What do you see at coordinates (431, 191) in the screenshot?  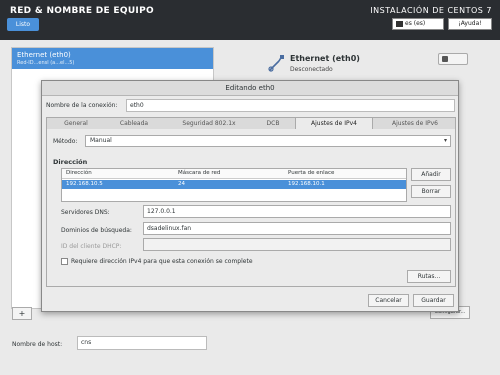 I see `delete-address-button: Borrar` at bounding box center [431, 191].